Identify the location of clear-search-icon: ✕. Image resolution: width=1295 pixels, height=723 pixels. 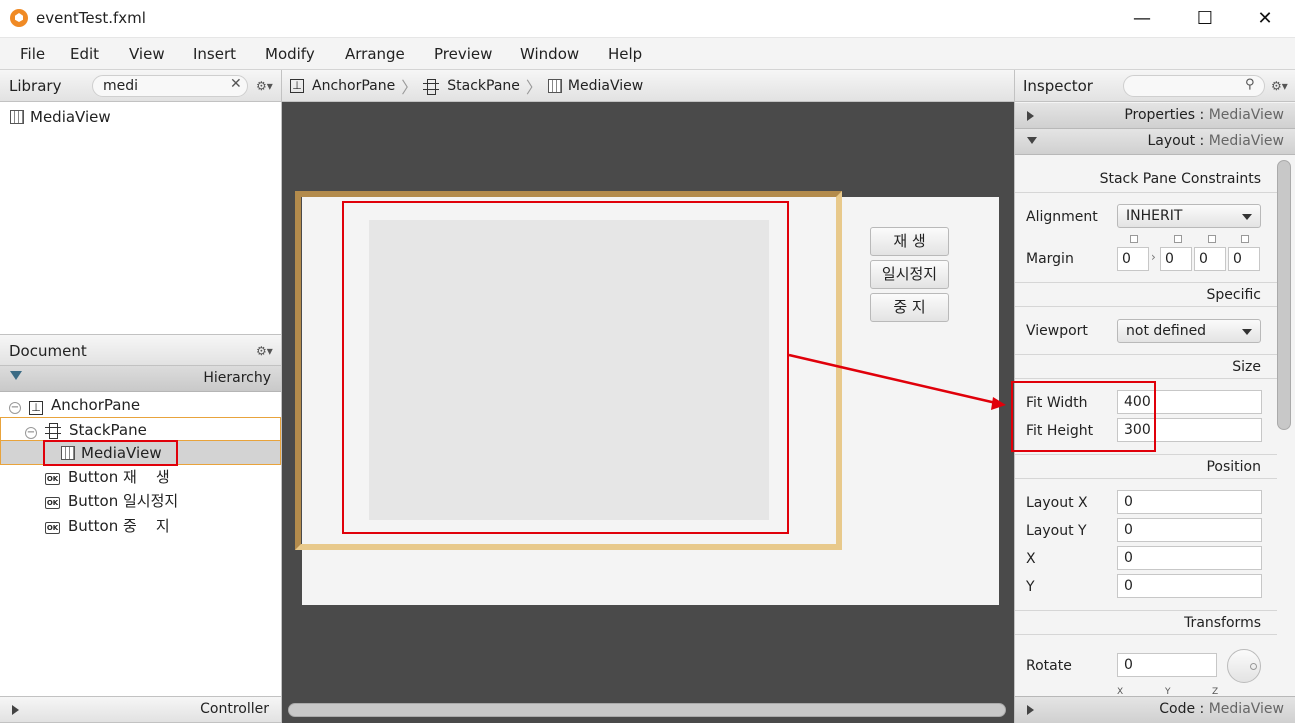
(236, 84).